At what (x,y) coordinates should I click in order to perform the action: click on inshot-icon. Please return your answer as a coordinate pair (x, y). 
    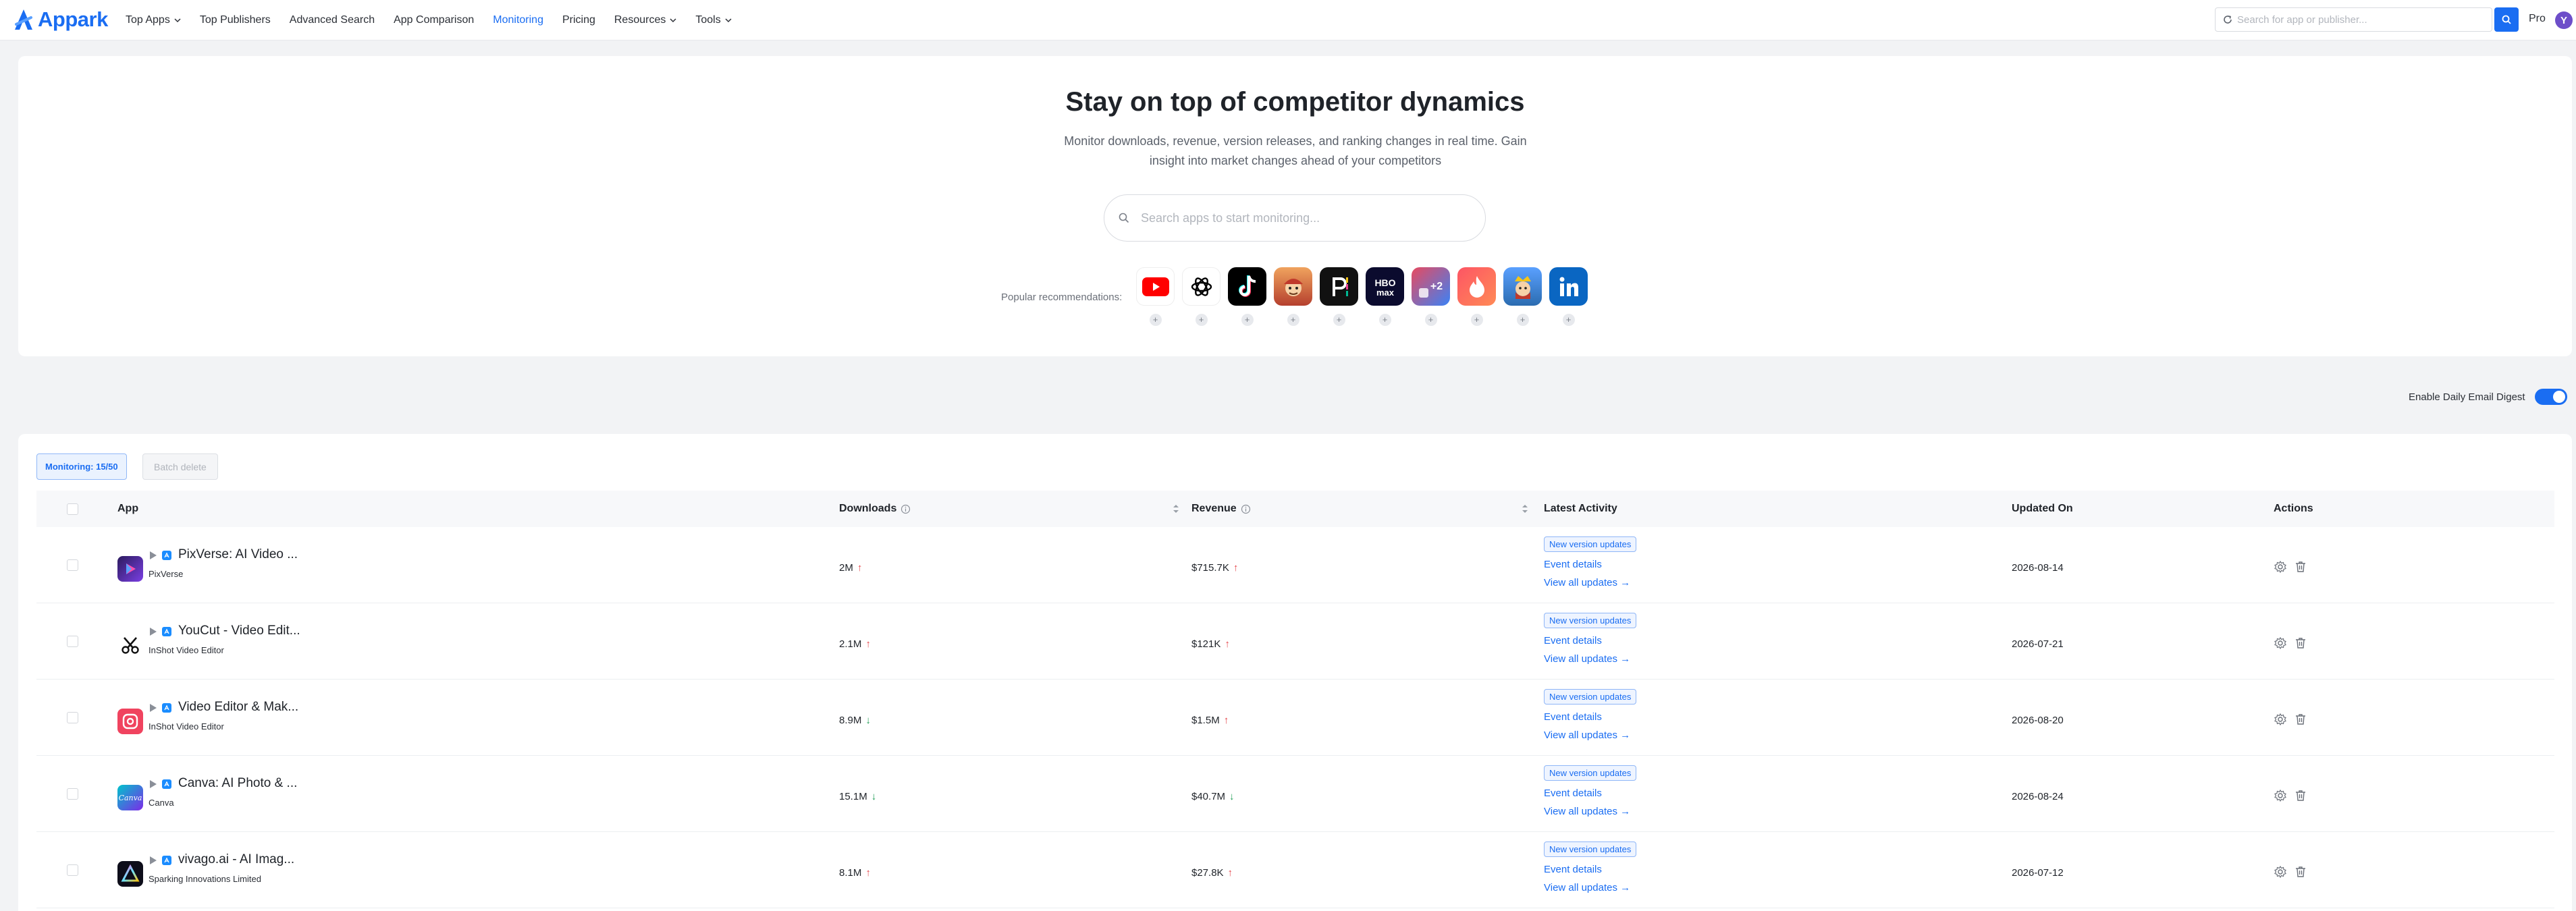
    Looking at the image, I should click on (130, 721).